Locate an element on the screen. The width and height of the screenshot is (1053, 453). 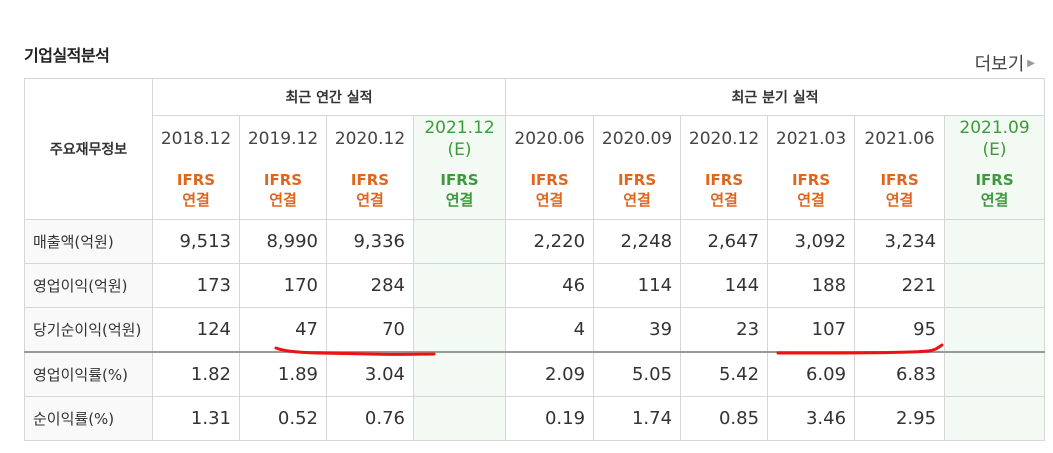
quarter-basis-0: IFRS 연결 is located at coordinates (550, 190).